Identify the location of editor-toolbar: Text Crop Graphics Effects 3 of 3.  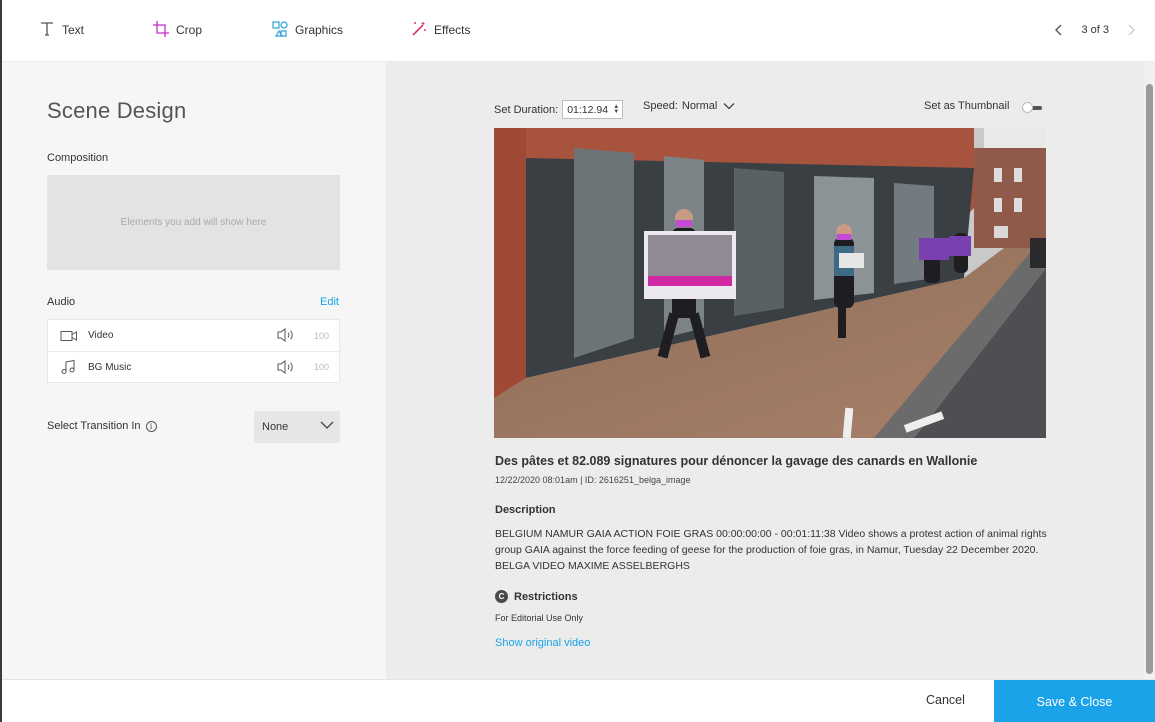
(578, 31).